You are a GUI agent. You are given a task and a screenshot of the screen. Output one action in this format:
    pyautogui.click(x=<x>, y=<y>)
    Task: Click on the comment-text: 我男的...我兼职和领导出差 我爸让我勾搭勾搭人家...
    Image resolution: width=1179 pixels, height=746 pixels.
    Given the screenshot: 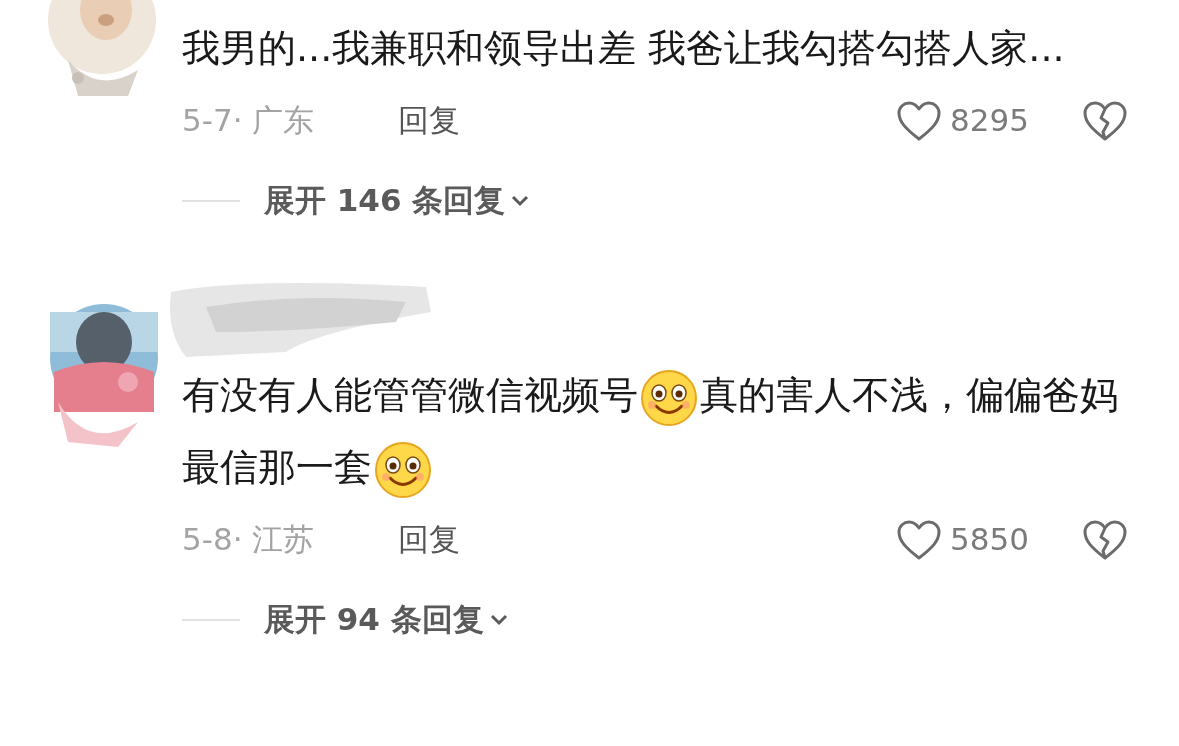 What is the action you would take?
    pyautogui.click(x=624, y=48)
    